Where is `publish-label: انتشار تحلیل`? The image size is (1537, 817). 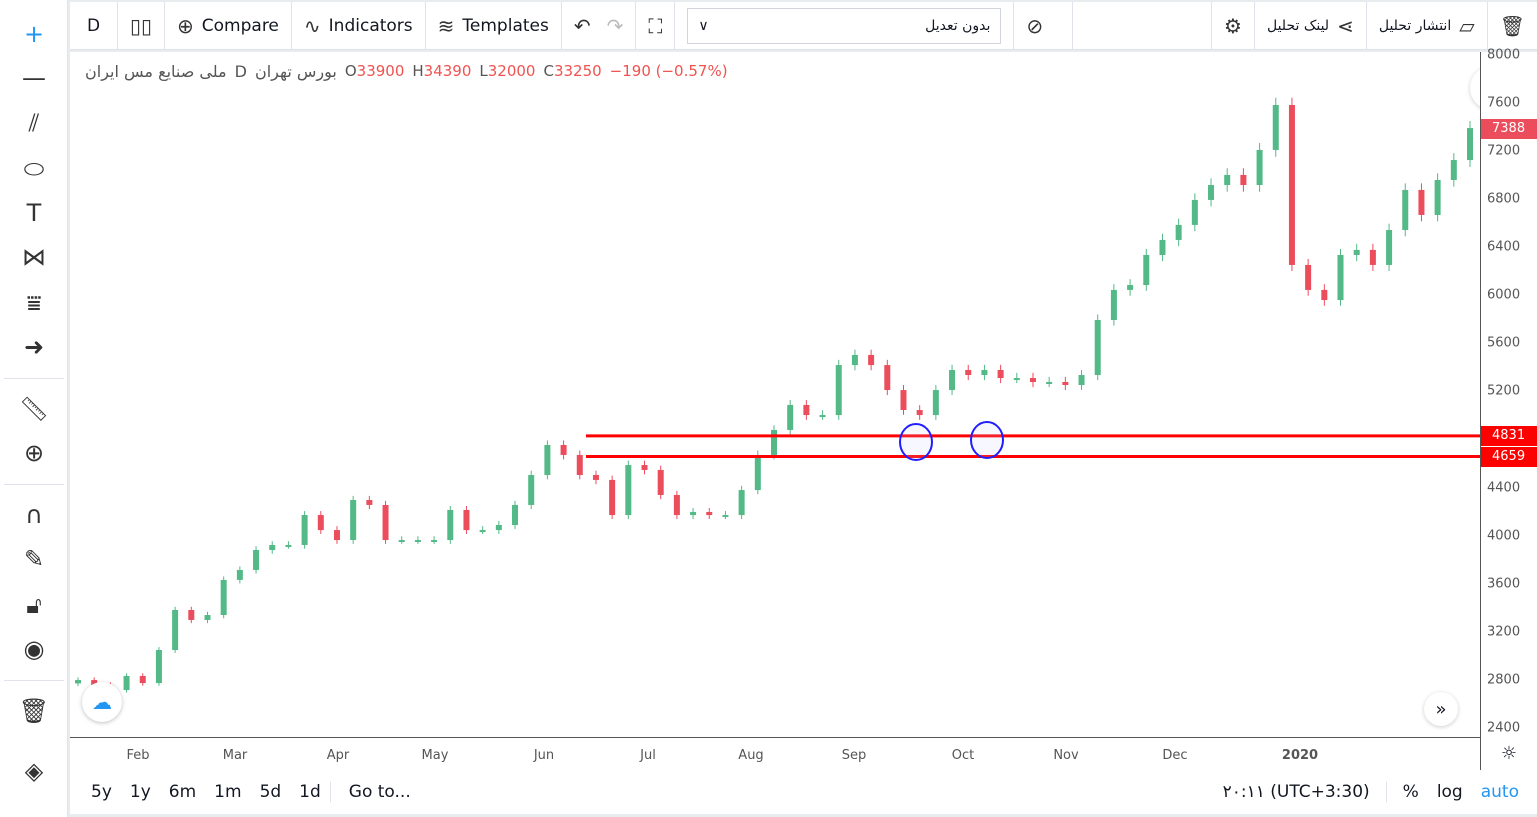 publish-label: انتشار تحلیل is located at coordinates (1415, 25).